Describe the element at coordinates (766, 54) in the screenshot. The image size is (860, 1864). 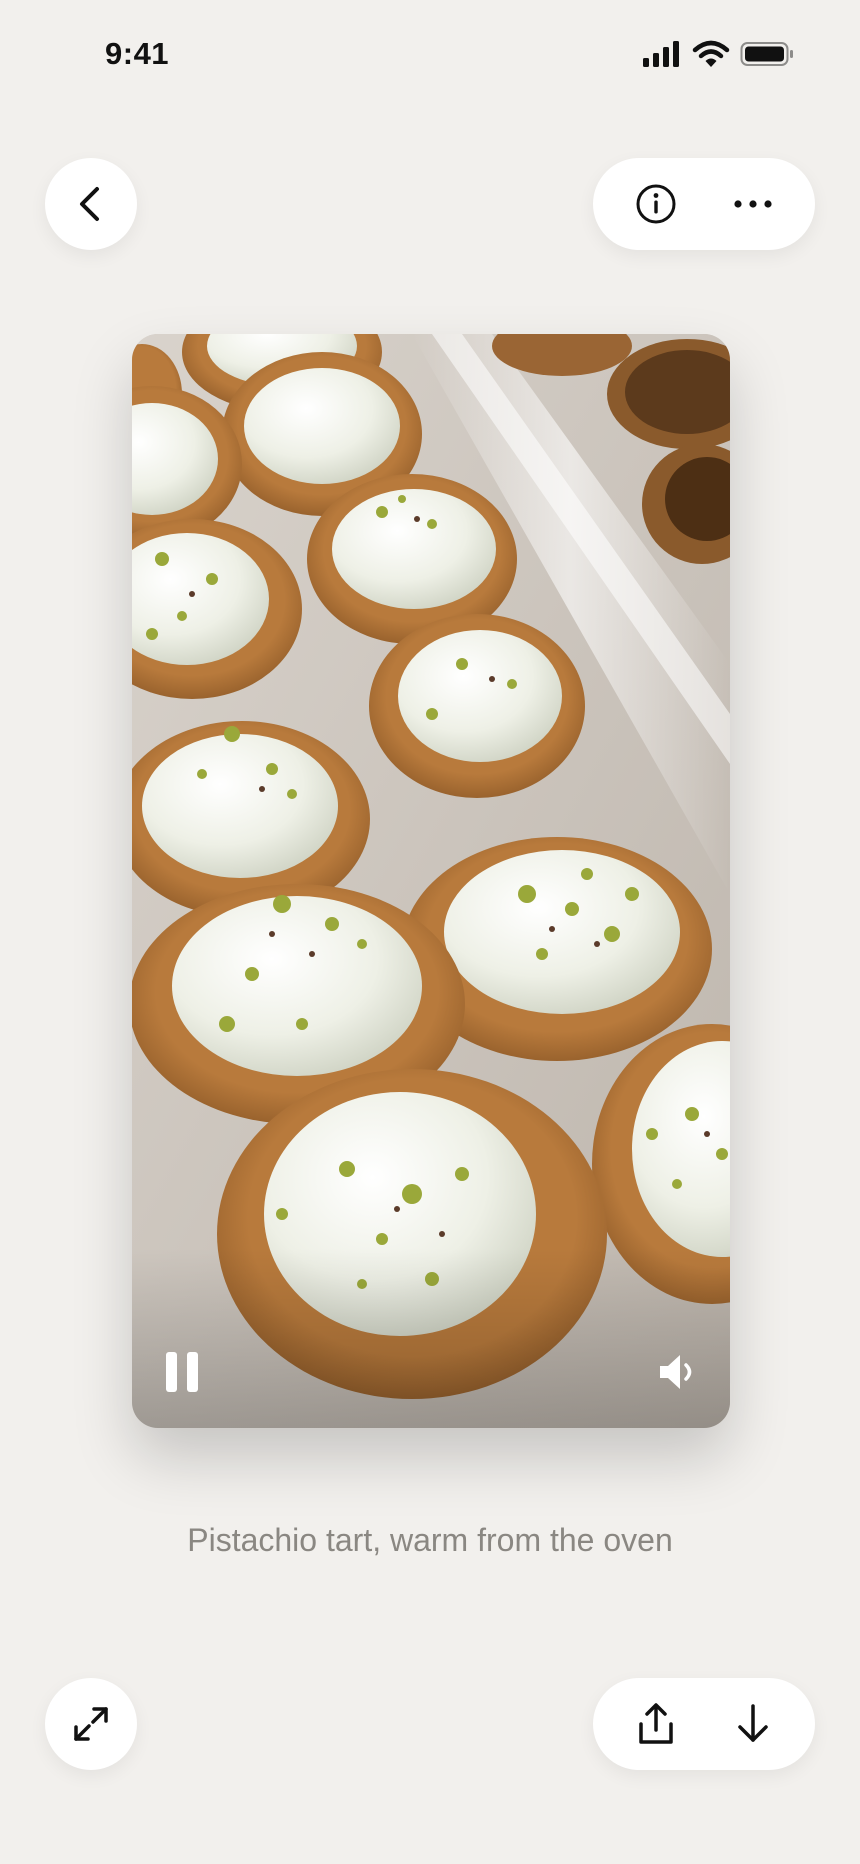
I see `battery-icon` at that location.